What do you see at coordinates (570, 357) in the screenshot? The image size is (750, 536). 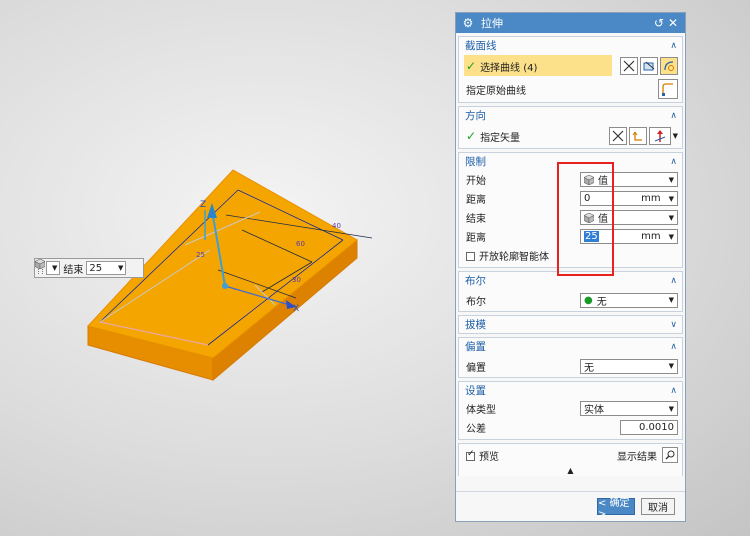 I see `offset-panel: 偏置 ∧ 偏置 无 ▼` at bounding box center [570, 357].